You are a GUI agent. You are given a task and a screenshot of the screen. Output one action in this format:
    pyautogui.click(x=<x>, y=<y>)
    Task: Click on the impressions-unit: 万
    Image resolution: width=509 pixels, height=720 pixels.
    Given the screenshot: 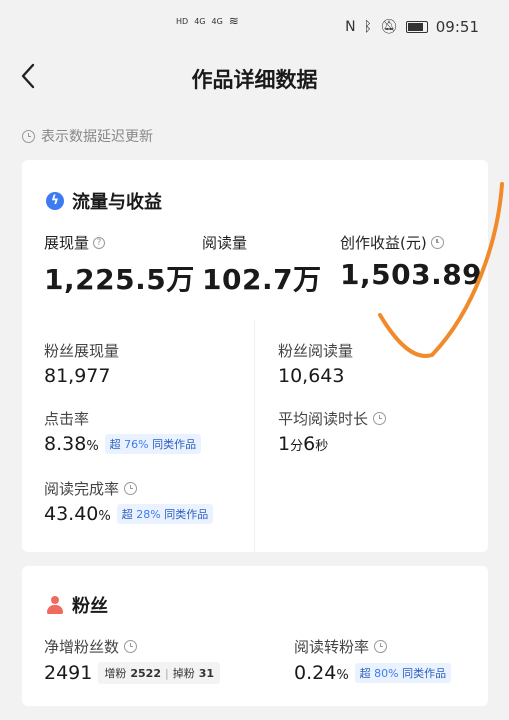 What is the action you would take?
    pyautogui.click(x=180, y=279)
    